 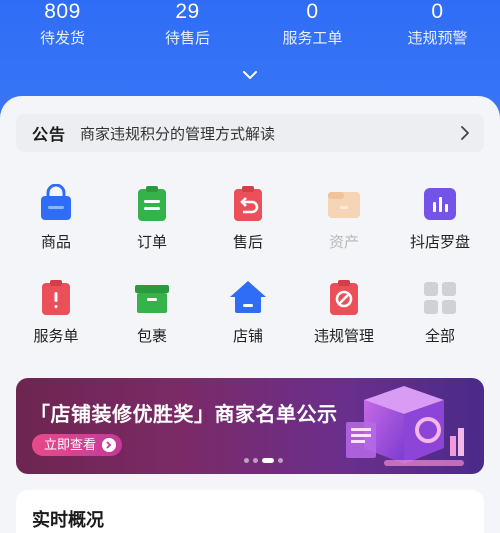 I want to click on violation-icon, so click(x=344, y=297).